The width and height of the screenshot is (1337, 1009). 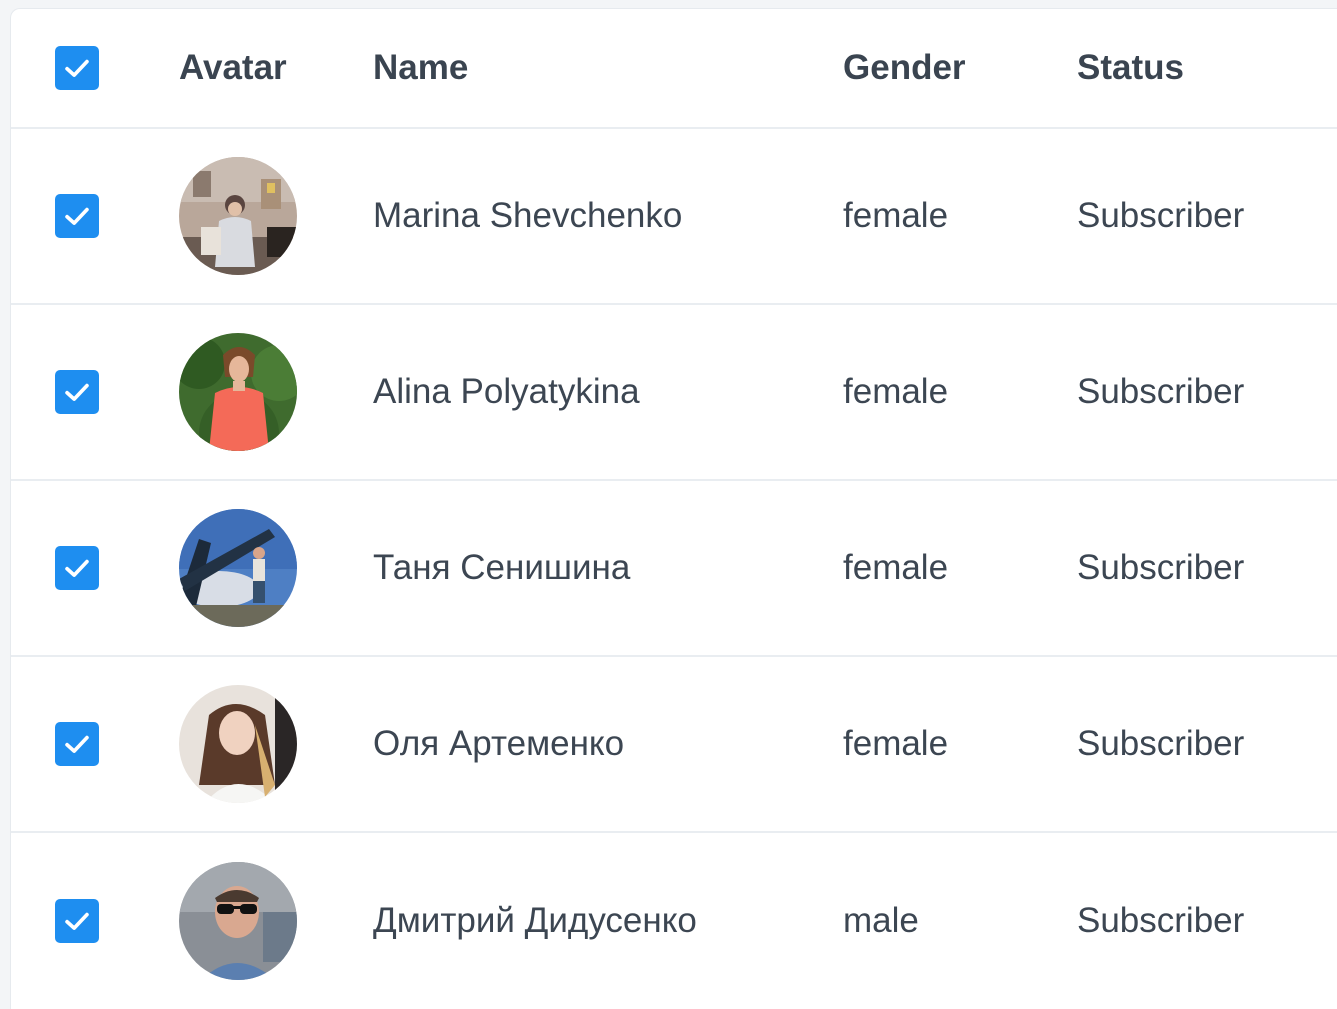 I want to click on user-name: Оля Артеменко, so click(x=498, y=744).